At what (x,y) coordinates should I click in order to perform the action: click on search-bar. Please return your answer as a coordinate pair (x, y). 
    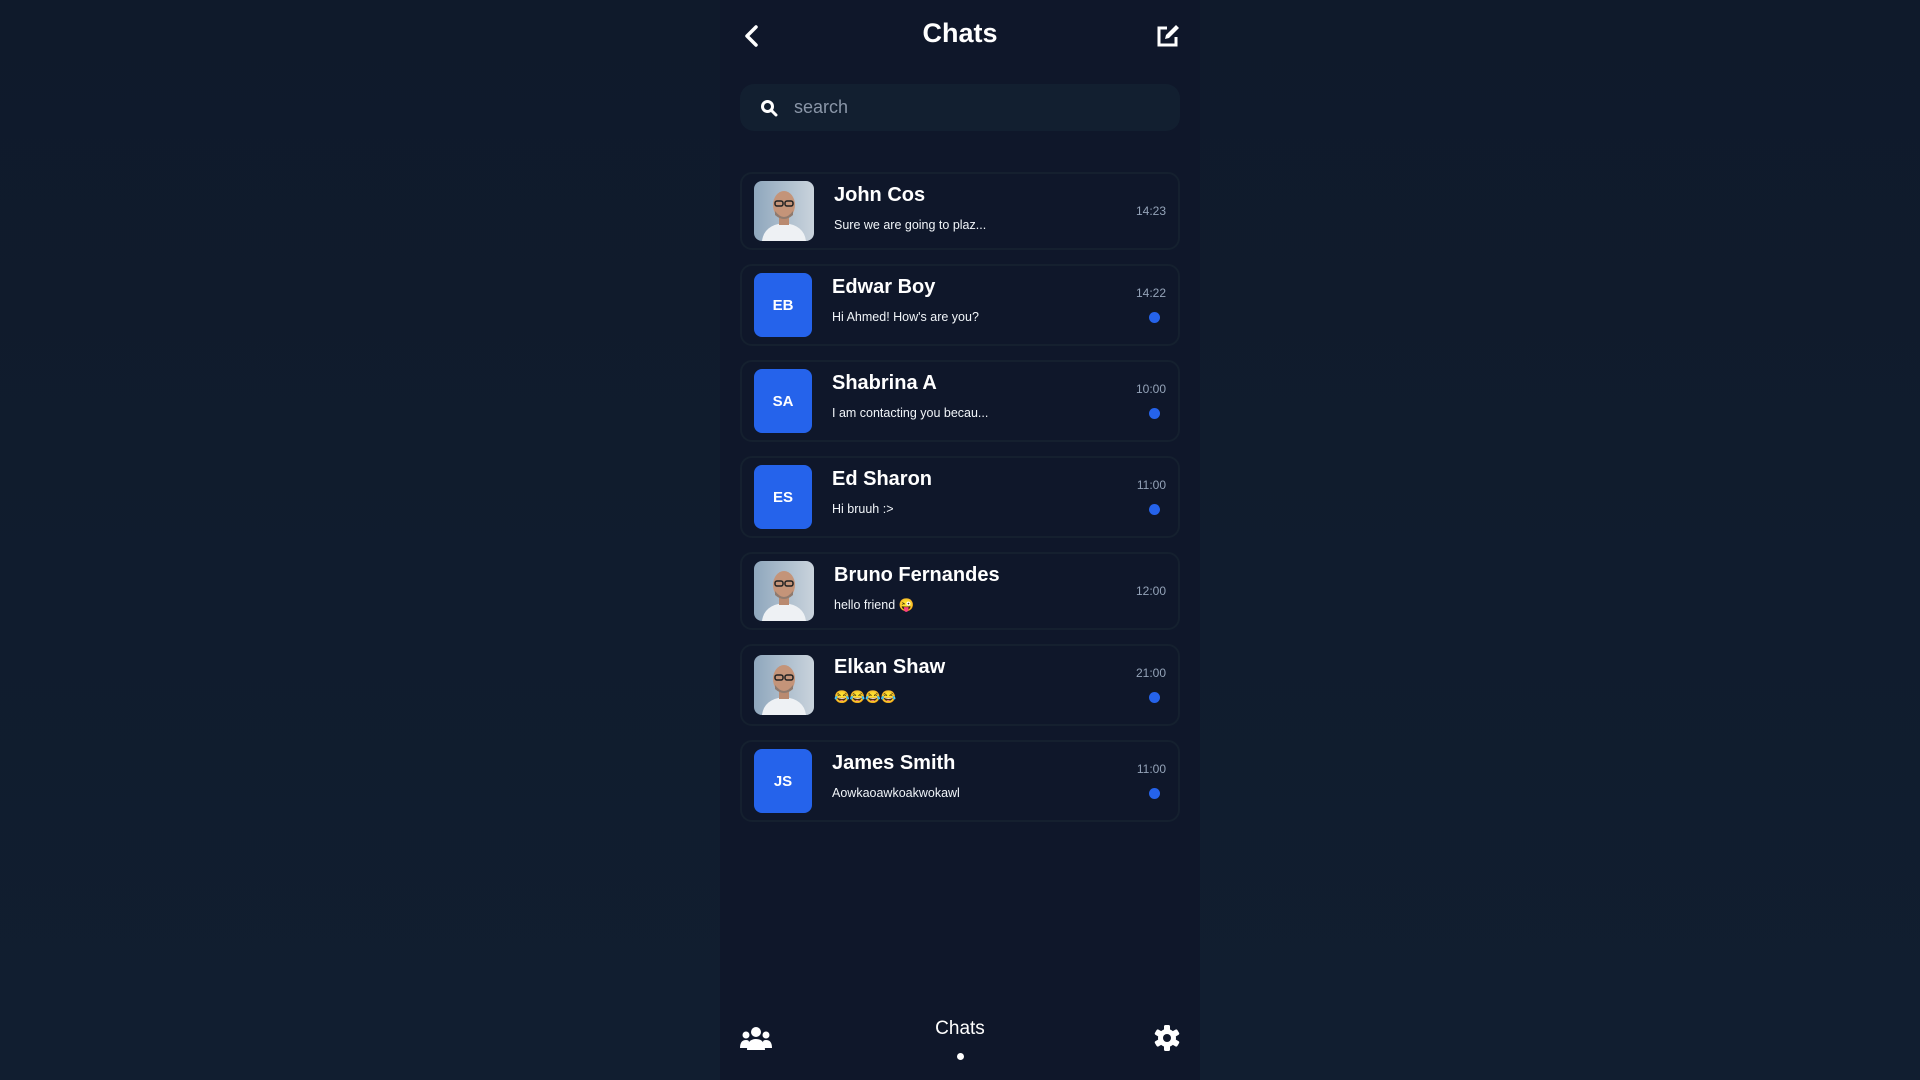
    Looking at the image, I should click on (960, 107).